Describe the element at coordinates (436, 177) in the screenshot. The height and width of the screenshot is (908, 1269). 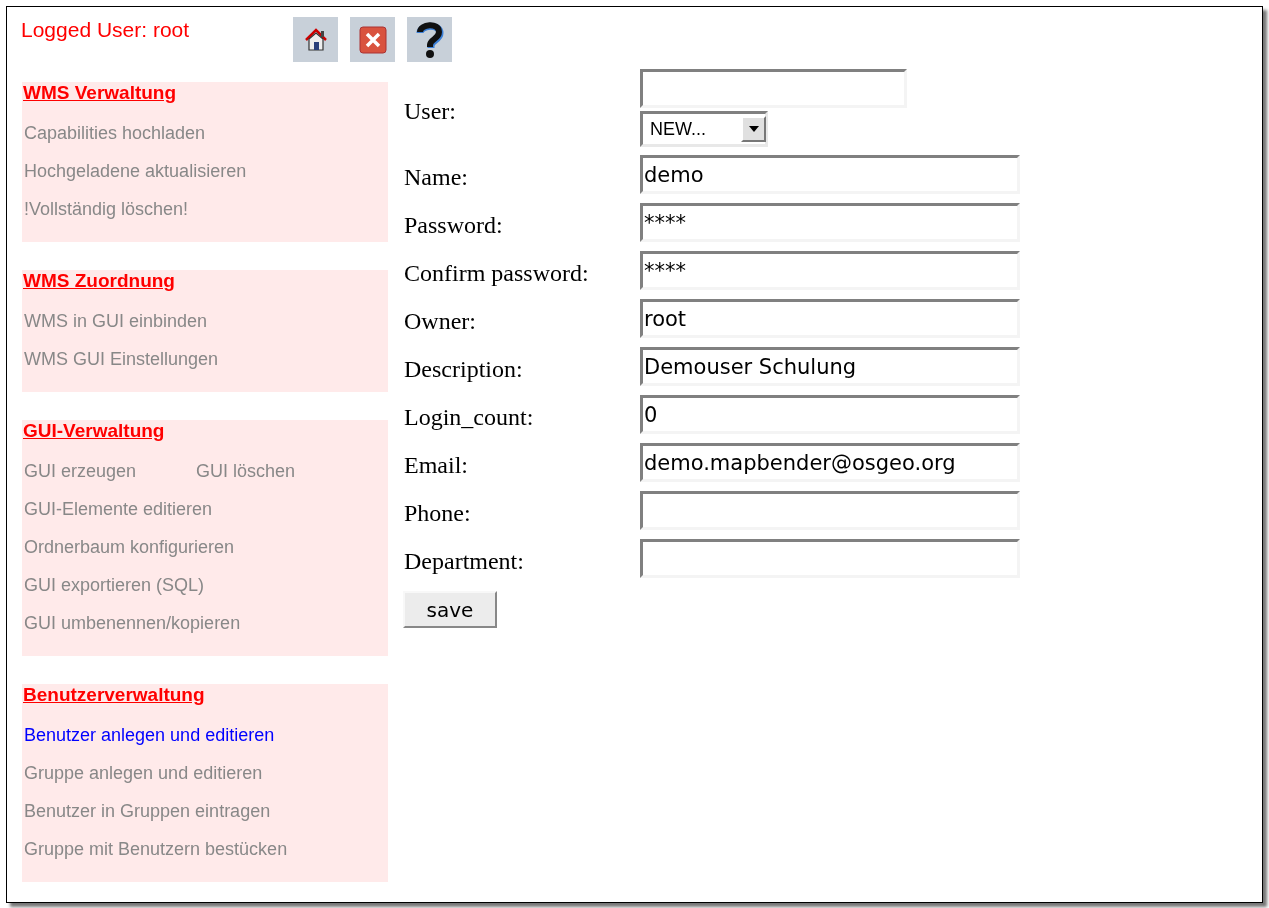
I see `field-label: Name:` at that location.